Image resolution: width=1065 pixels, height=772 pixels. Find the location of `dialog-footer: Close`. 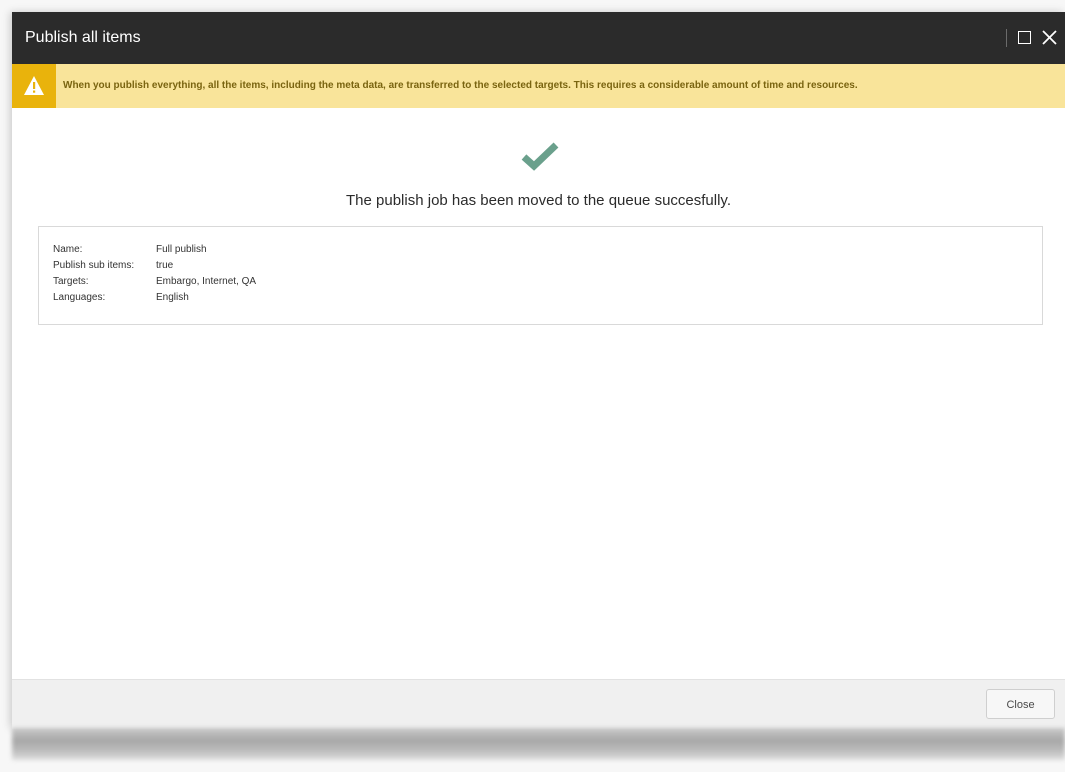

dialog-footer: Close is located at coordinates (538, 704).